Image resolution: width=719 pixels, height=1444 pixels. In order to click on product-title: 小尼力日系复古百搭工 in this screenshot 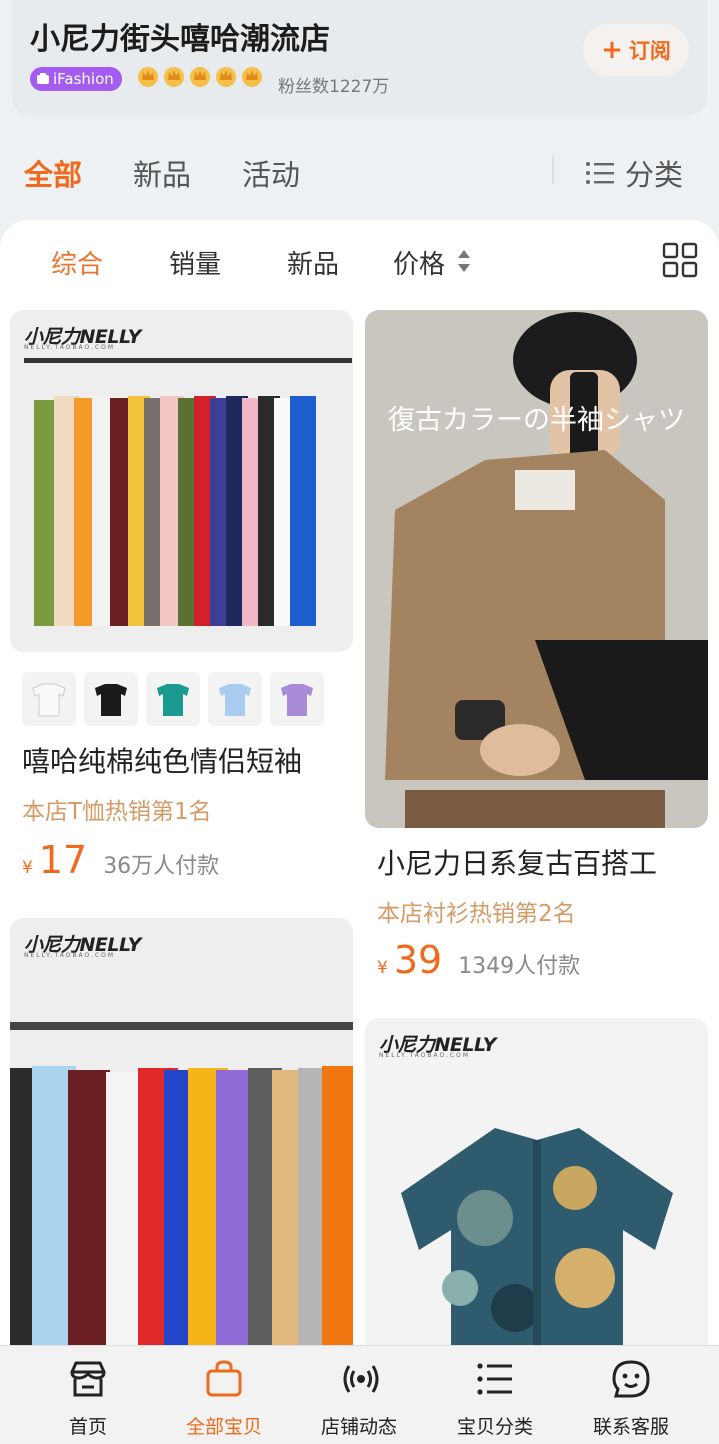, I will do `click(517, 863)`.